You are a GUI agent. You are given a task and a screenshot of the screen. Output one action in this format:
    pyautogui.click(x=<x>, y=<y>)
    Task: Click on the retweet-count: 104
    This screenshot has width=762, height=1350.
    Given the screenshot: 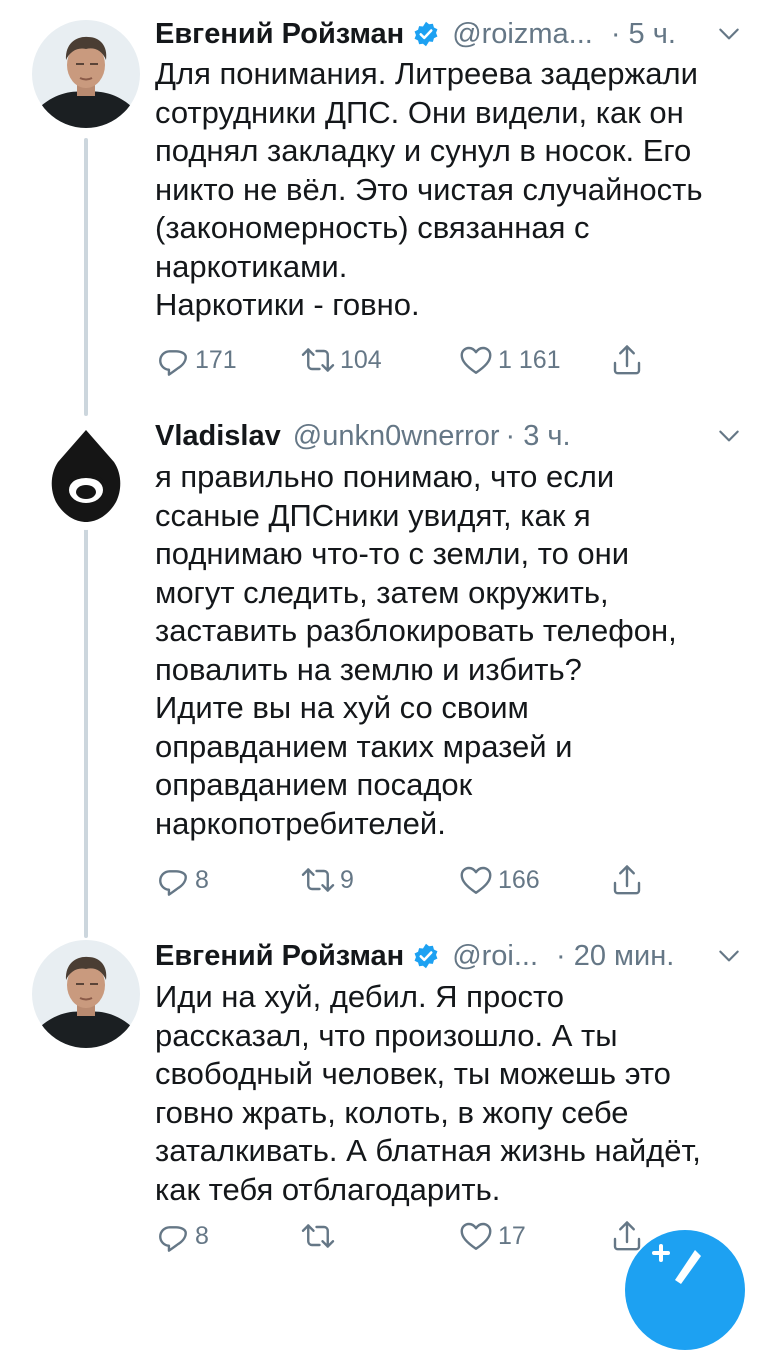 What is the action you would take?
    pyautogui.click(x=361, y=359)
    